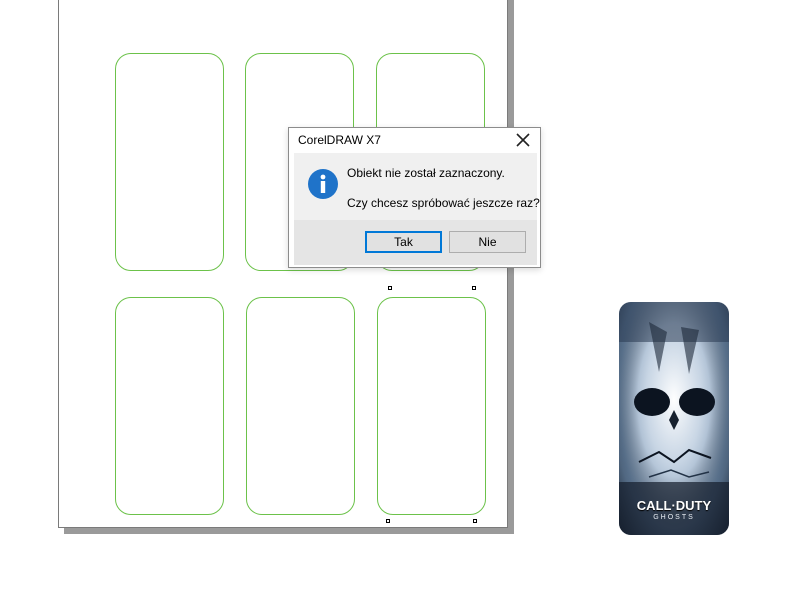 This screenshot has width=812, height=604. I want to click on case-brand-title: CALL·DUTY, so click(674, 505).